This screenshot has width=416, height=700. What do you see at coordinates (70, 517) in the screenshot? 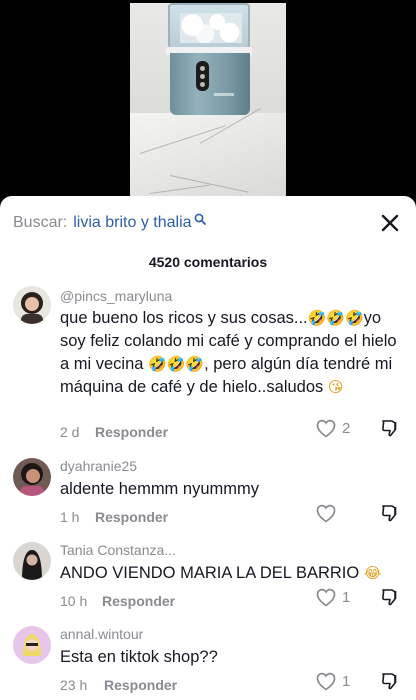
I see `comment-time: 1 h` at bounding box center [70, 517].